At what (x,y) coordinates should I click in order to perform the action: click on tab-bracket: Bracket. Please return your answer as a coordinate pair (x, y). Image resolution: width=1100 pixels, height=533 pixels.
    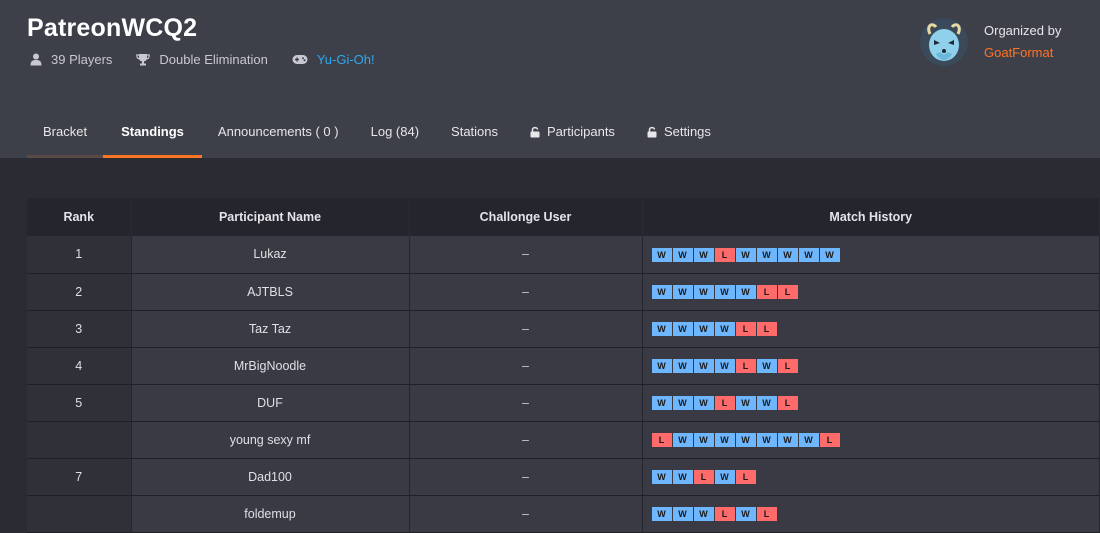
    Looking at the image, I should click on (65, 131).